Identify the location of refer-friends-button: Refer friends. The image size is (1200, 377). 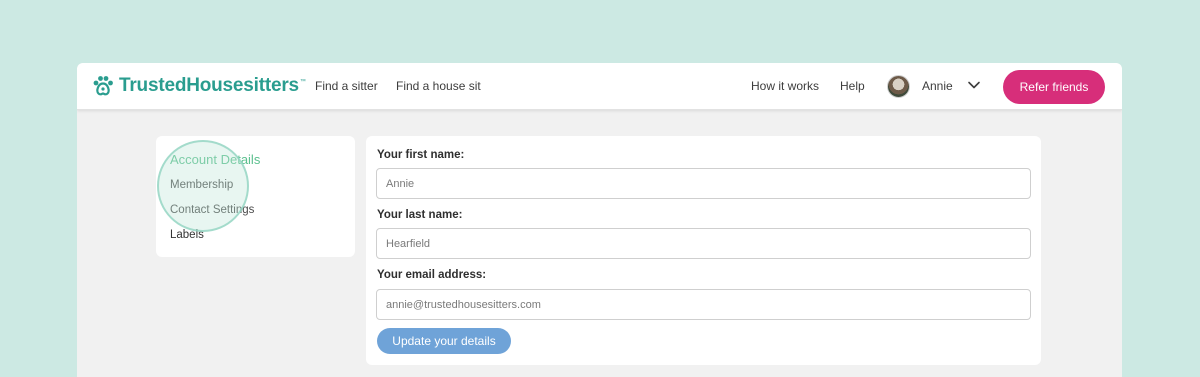
(1054, 87).